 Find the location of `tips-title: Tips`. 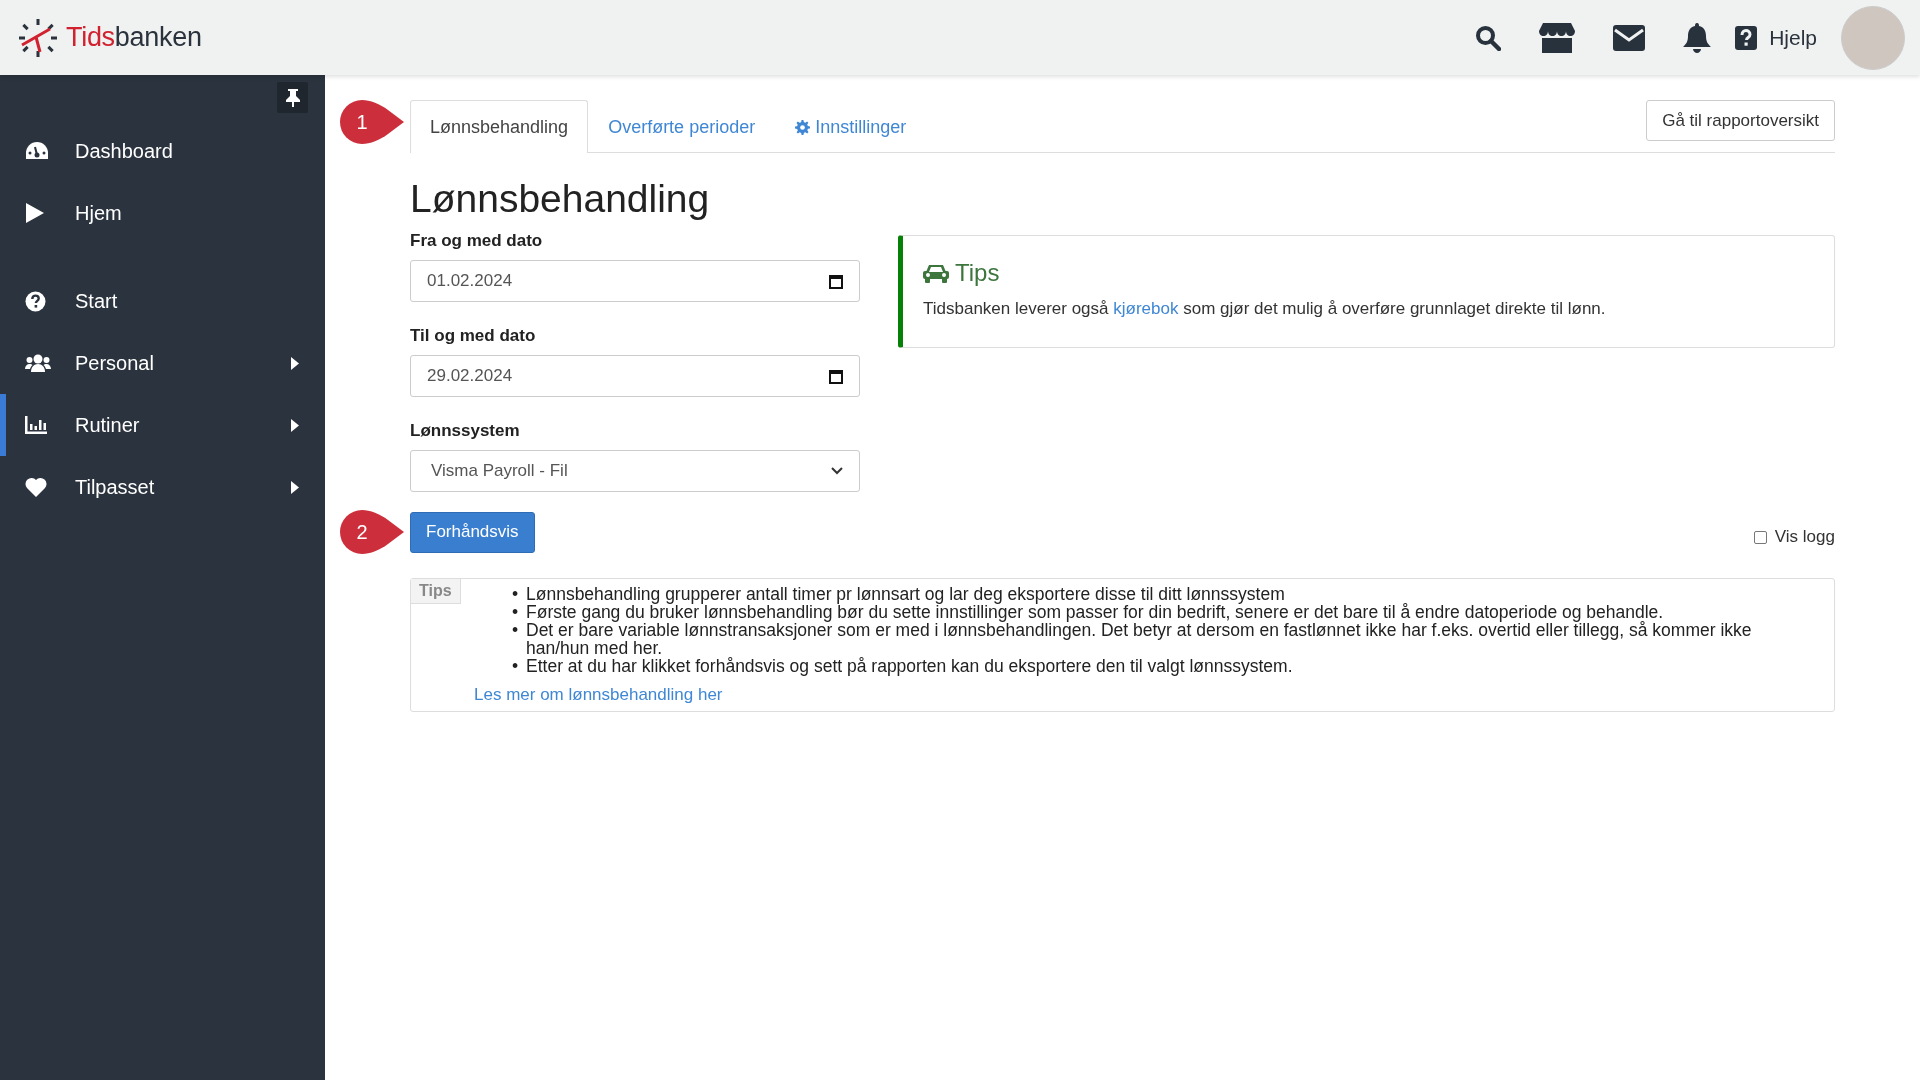

tips-title: Tips is located at coordinates (977, 273).